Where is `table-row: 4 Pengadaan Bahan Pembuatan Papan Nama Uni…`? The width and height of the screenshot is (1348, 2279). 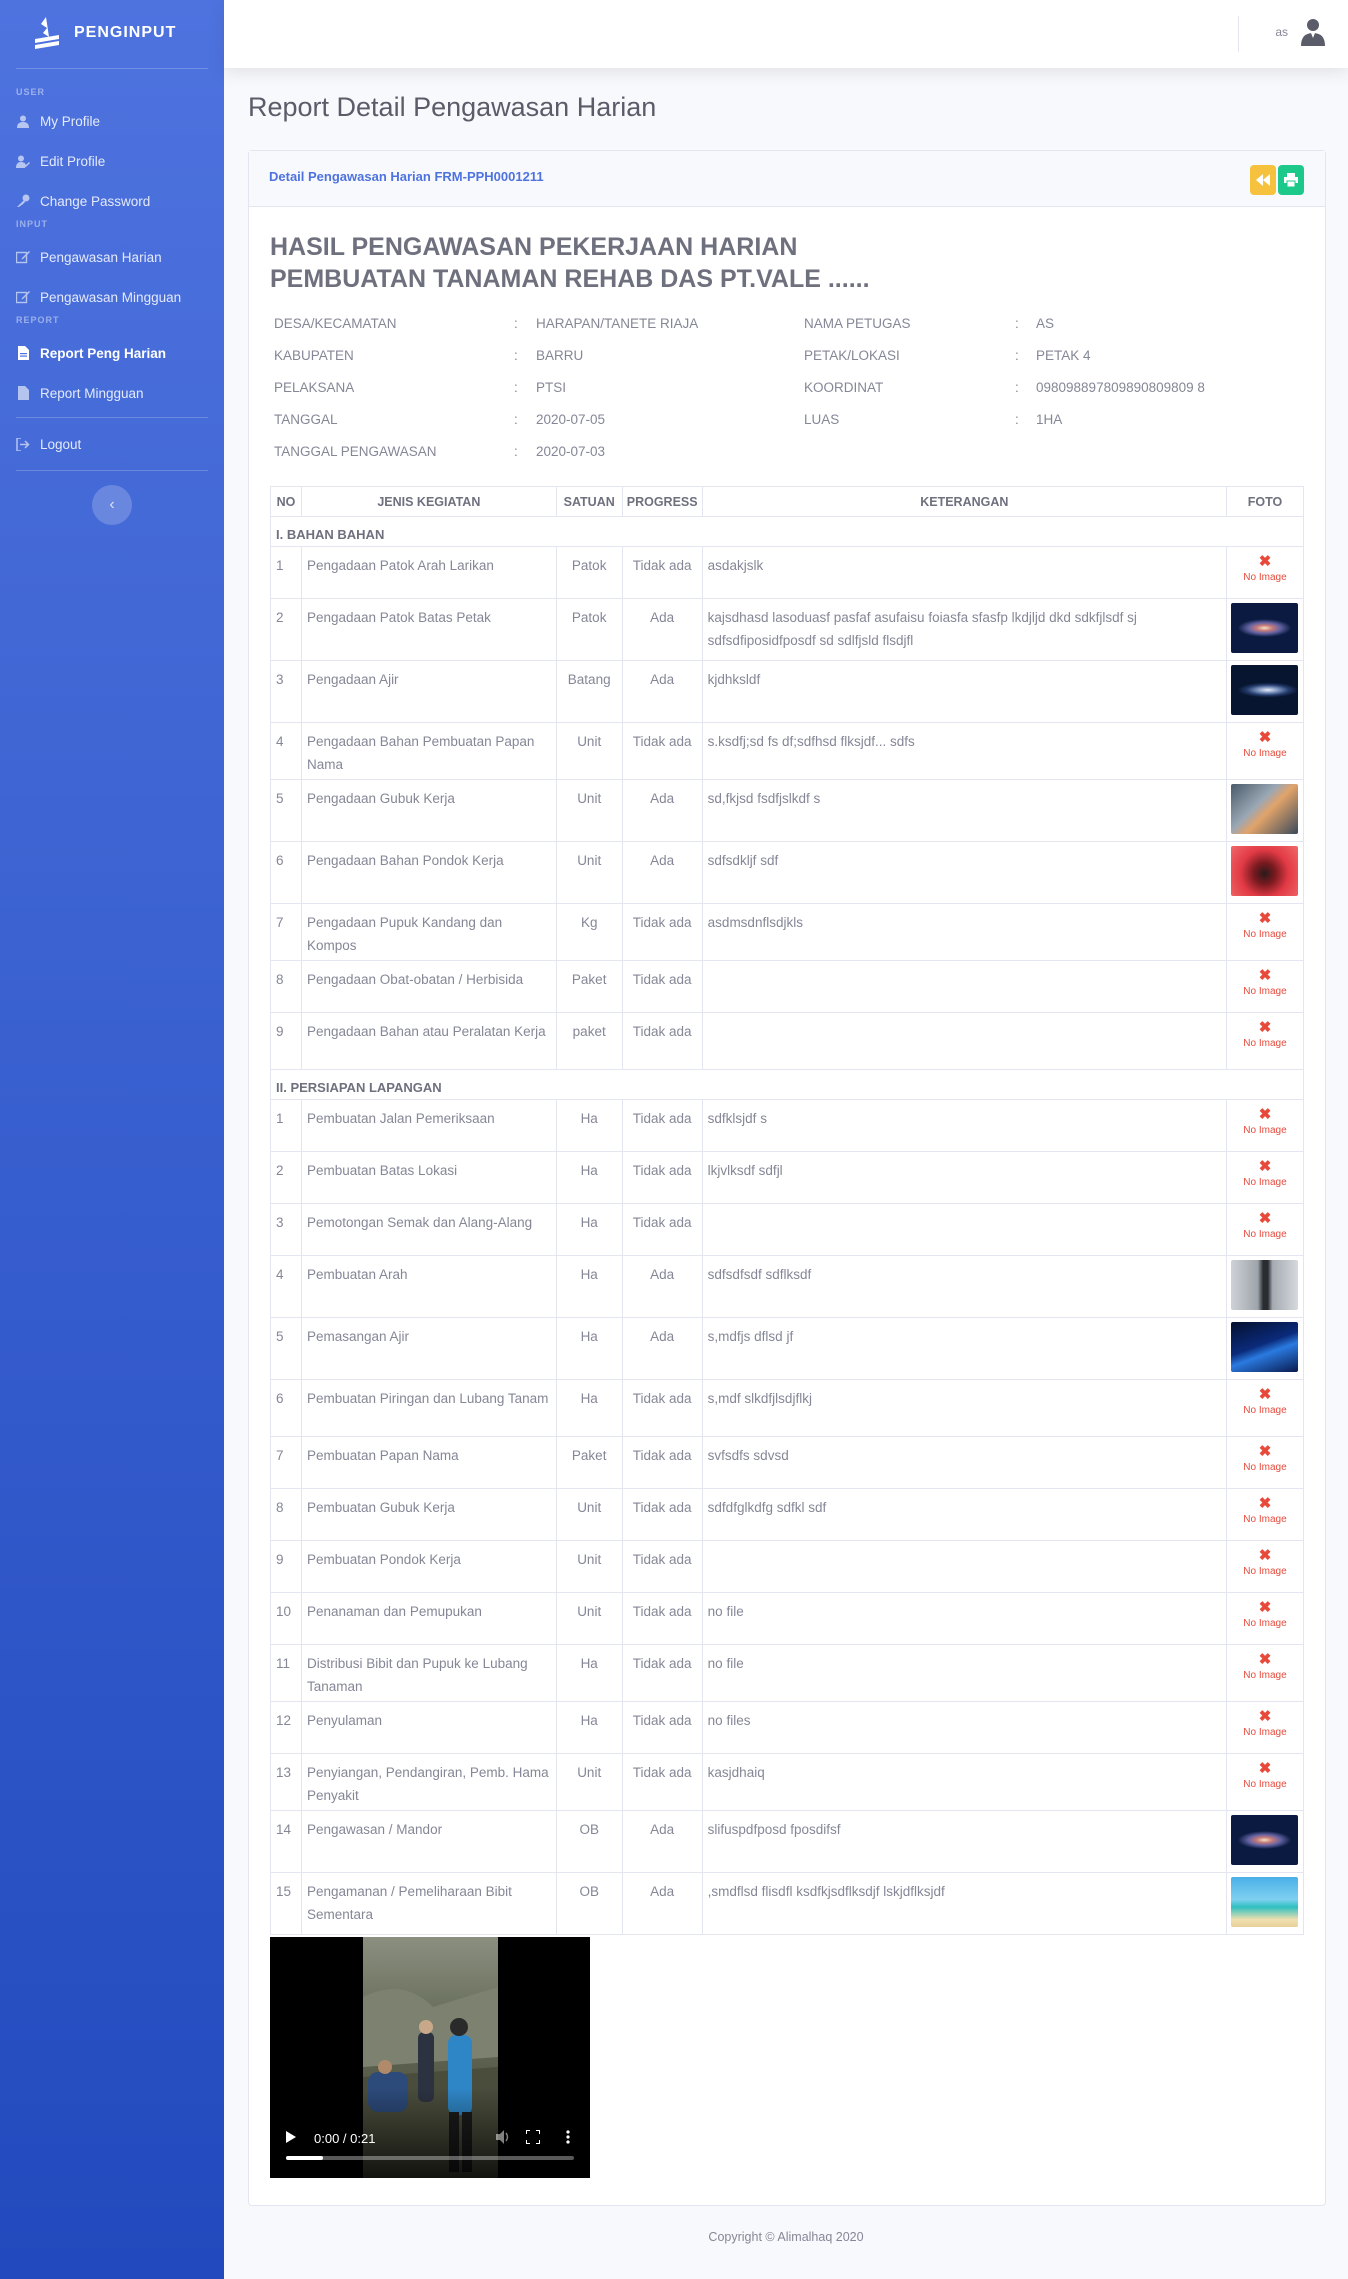
table-row: 4 Pengadaan Bahan Pembuatan Papan Nama Uni… is located at coordinates (787, 751).